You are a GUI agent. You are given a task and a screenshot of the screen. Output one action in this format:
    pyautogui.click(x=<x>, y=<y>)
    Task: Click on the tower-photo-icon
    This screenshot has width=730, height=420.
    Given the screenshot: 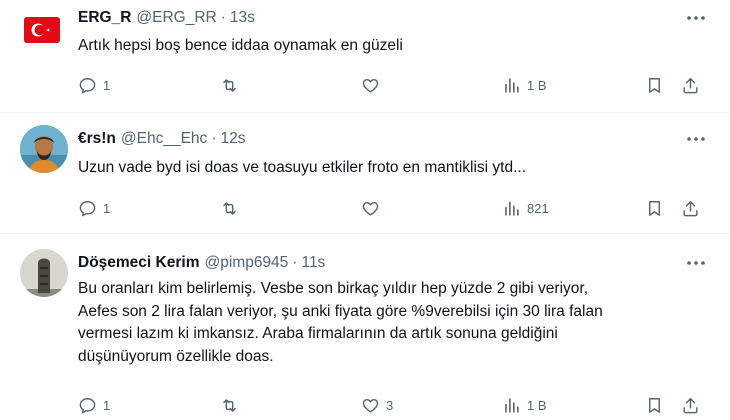 What is the action you would take?
    pyautogui.click(x=44, y=273)
    